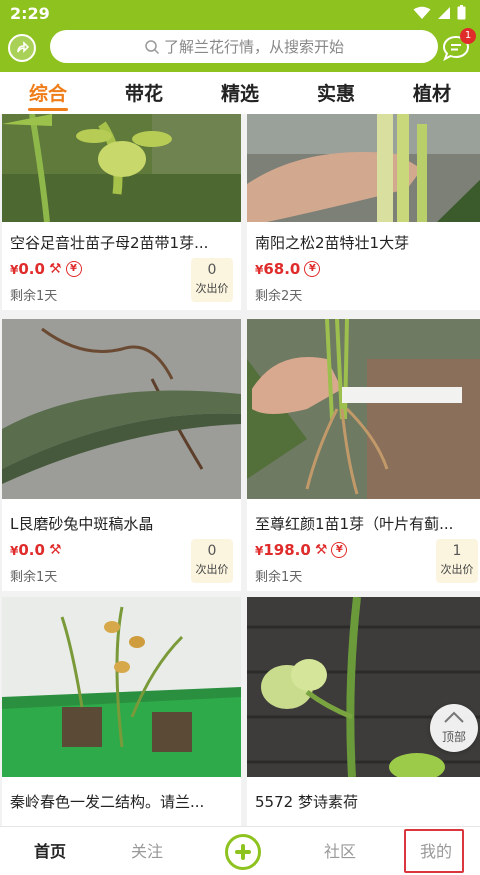 The image size is (480, 875). I want to click on product-price: ¥198.0, so click(283, 550).